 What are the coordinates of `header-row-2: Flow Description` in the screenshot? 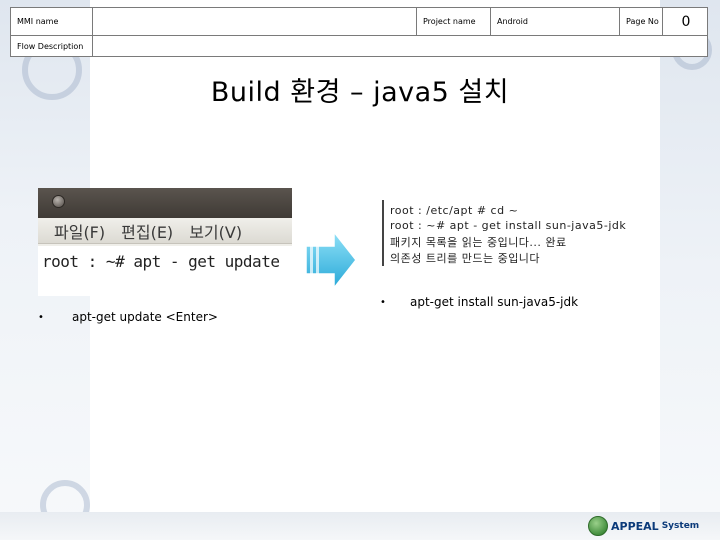 It's located at (359, 46).